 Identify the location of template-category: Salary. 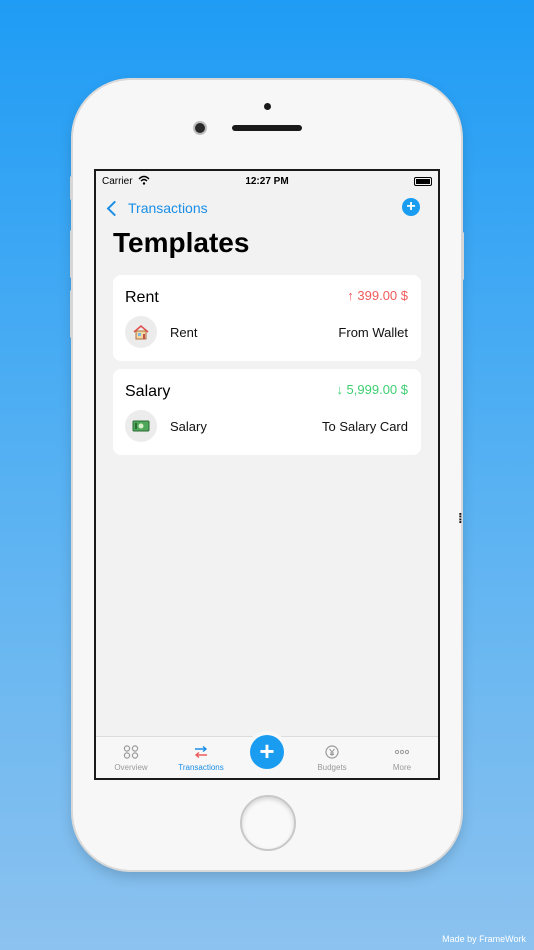
(188, 426).